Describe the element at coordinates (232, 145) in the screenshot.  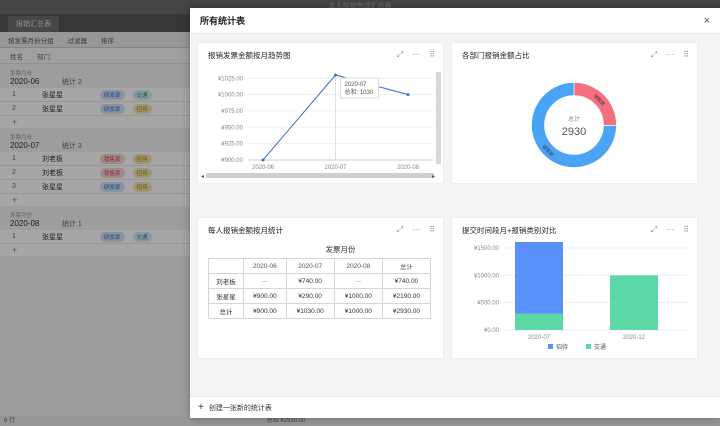
I see `y-tick-label: ¥925.00` at that location.